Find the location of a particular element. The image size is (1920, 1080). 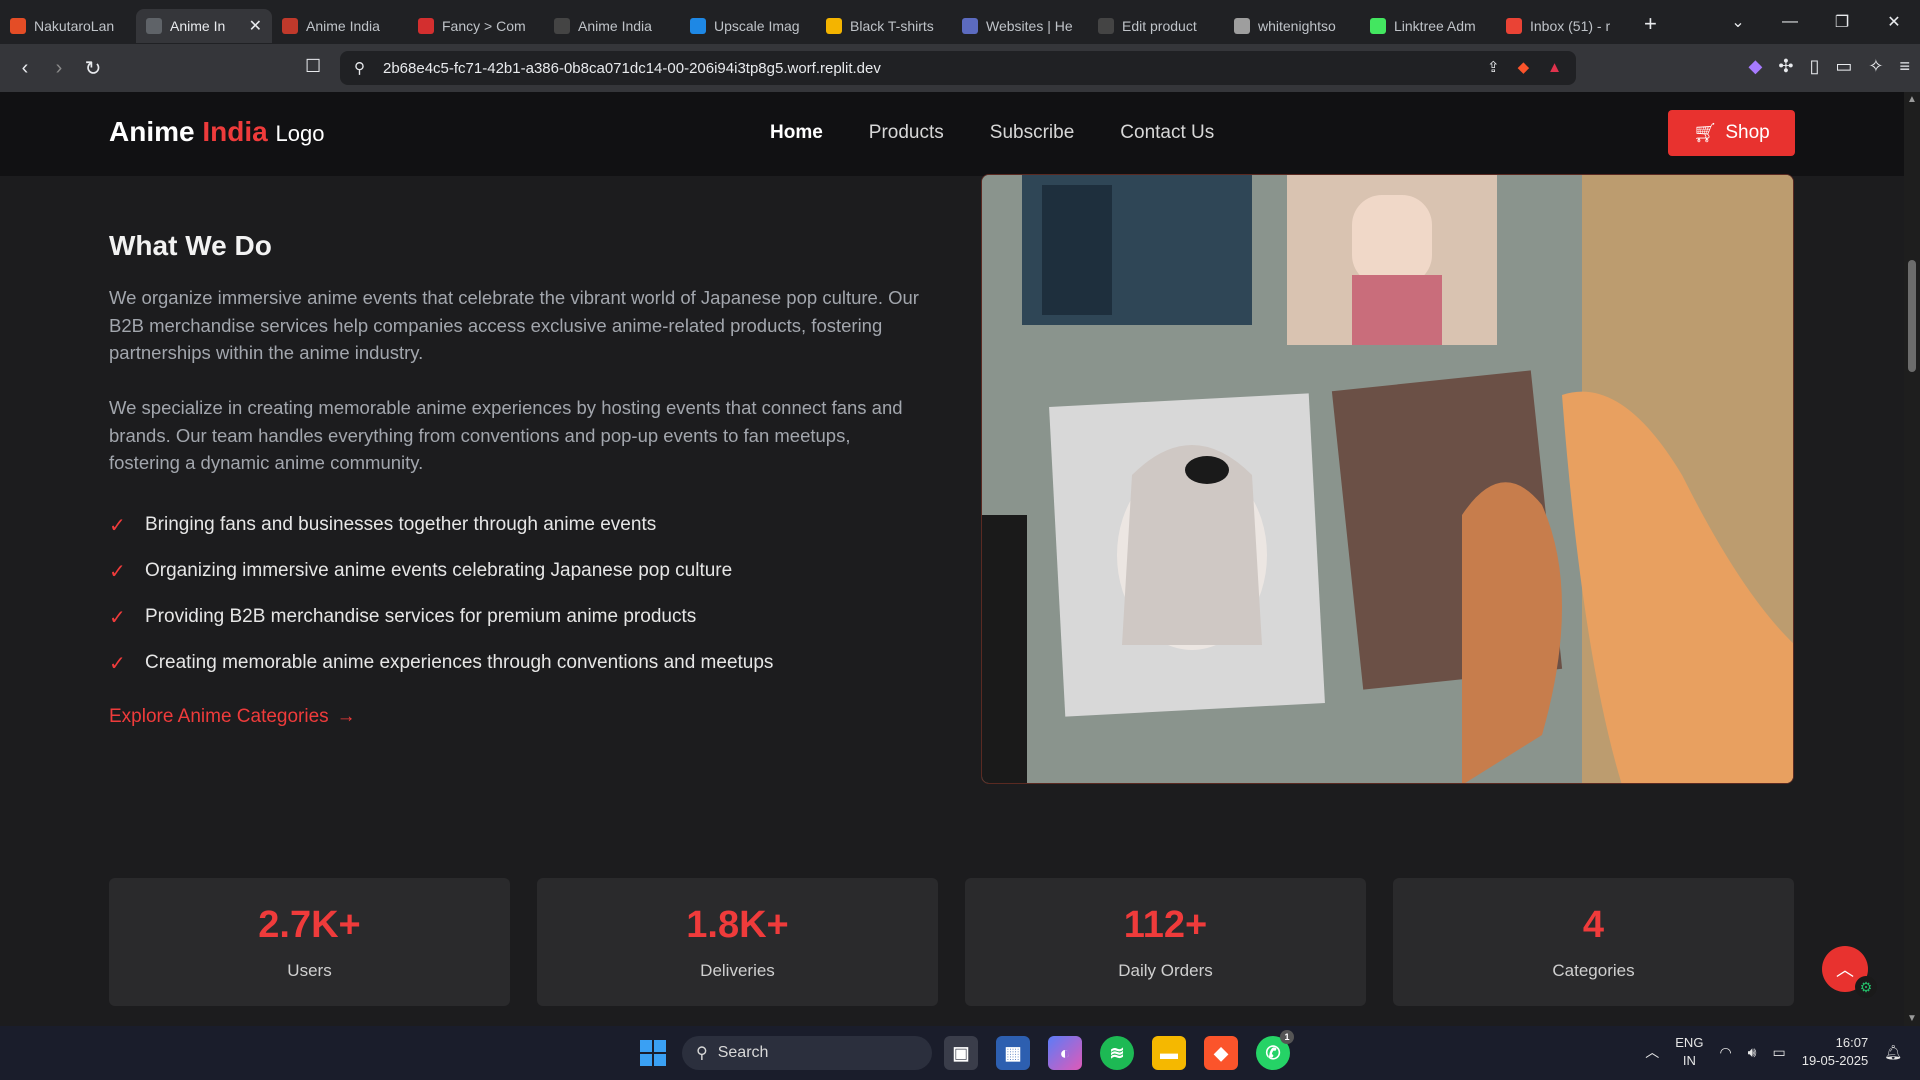

search-icon: ⚲ is located at coordinates (702, 1053).